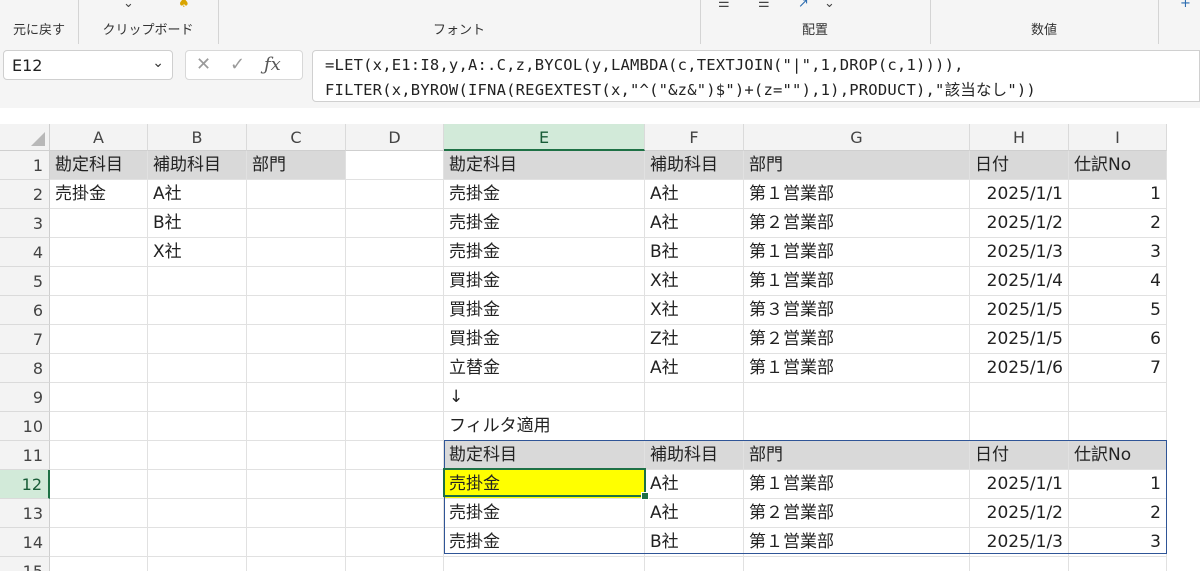 The height and width of the screenshot is (571, 1200). What do you see at coordinates (25, 252) in the screenshot?
I see `row-header-4: 4` at bounding box center [25, 252].